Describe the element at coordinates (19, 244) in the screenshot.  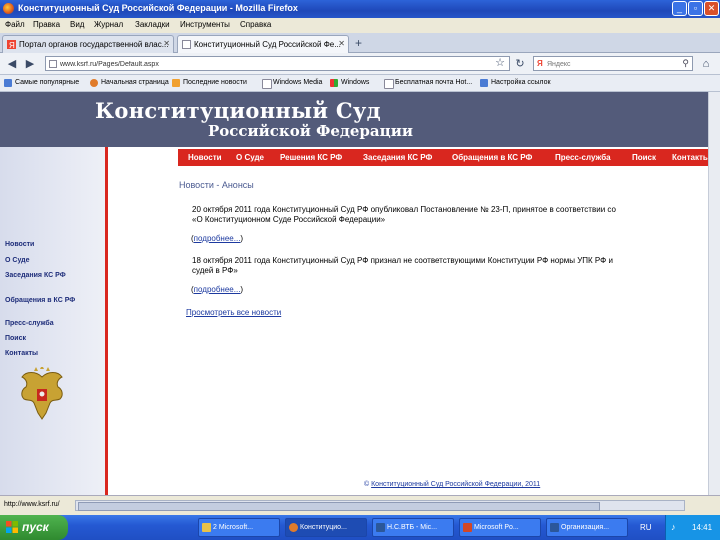
I see `sidebar-item-news: Новости` at that location.